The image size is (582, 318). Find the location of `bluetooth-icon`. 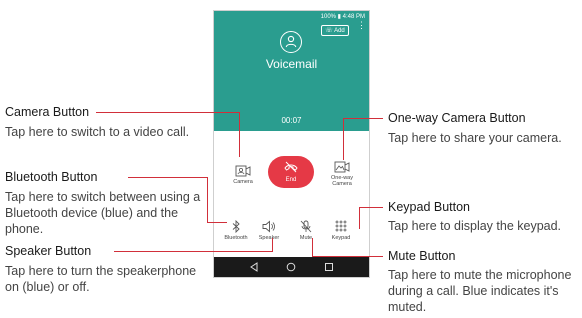

bluetooth-icon is located at coordinates (236, 226).